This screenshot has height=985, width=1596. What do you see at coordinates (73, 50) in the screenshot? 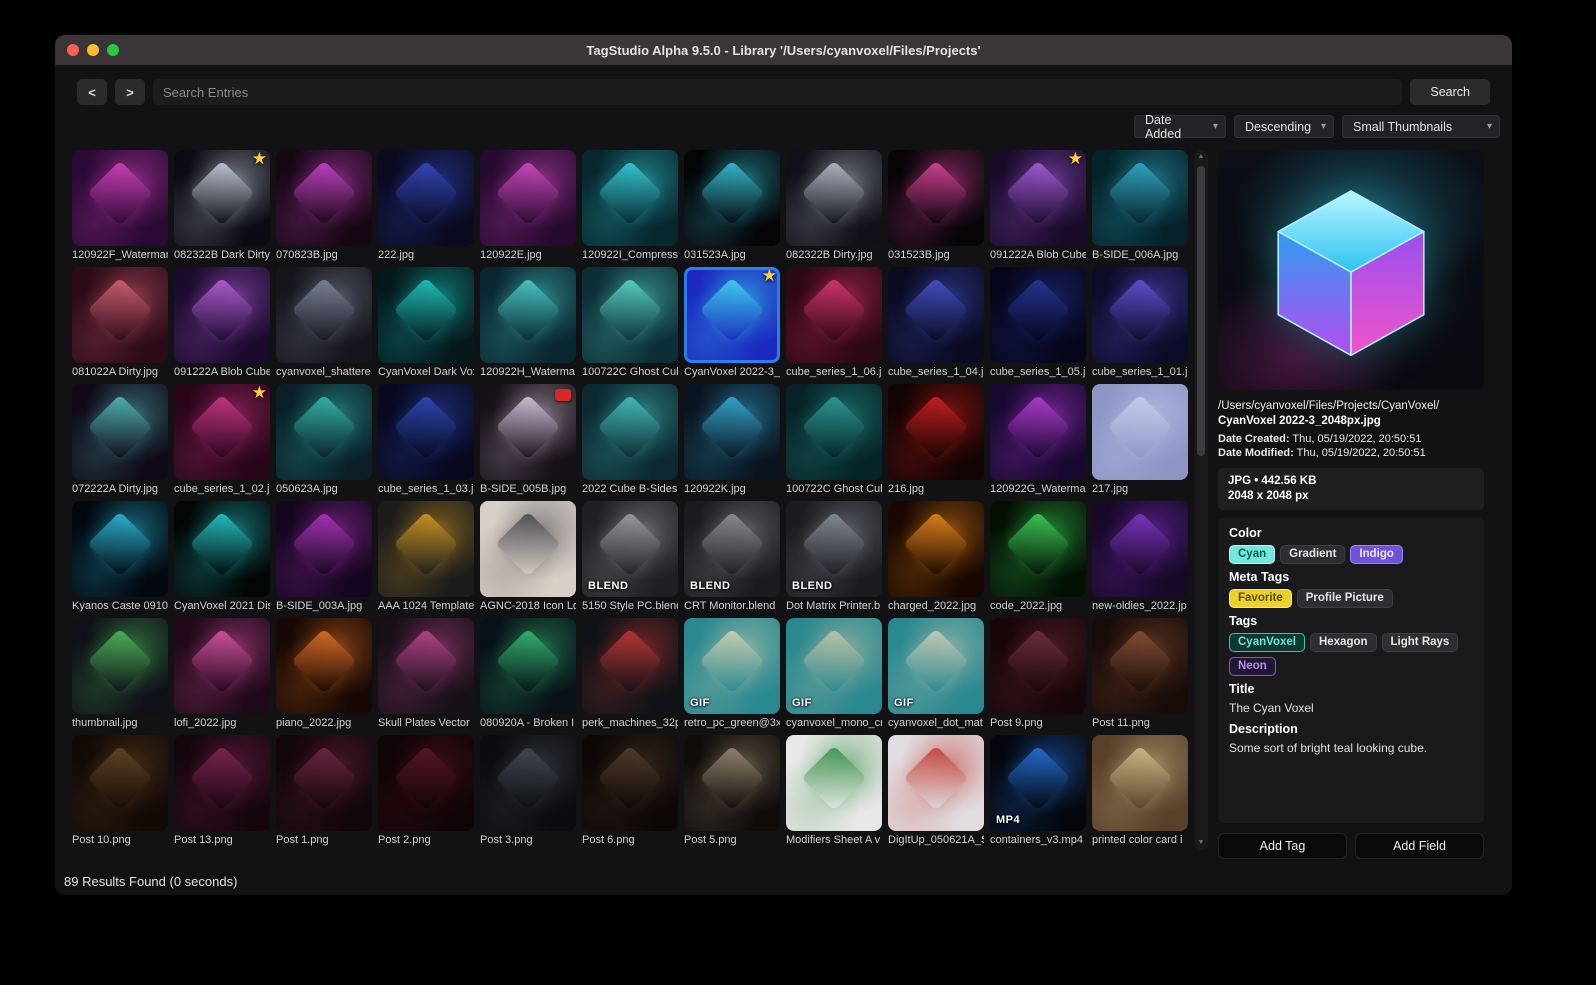
I see `close-window-button` at bounding box center [73, 50].